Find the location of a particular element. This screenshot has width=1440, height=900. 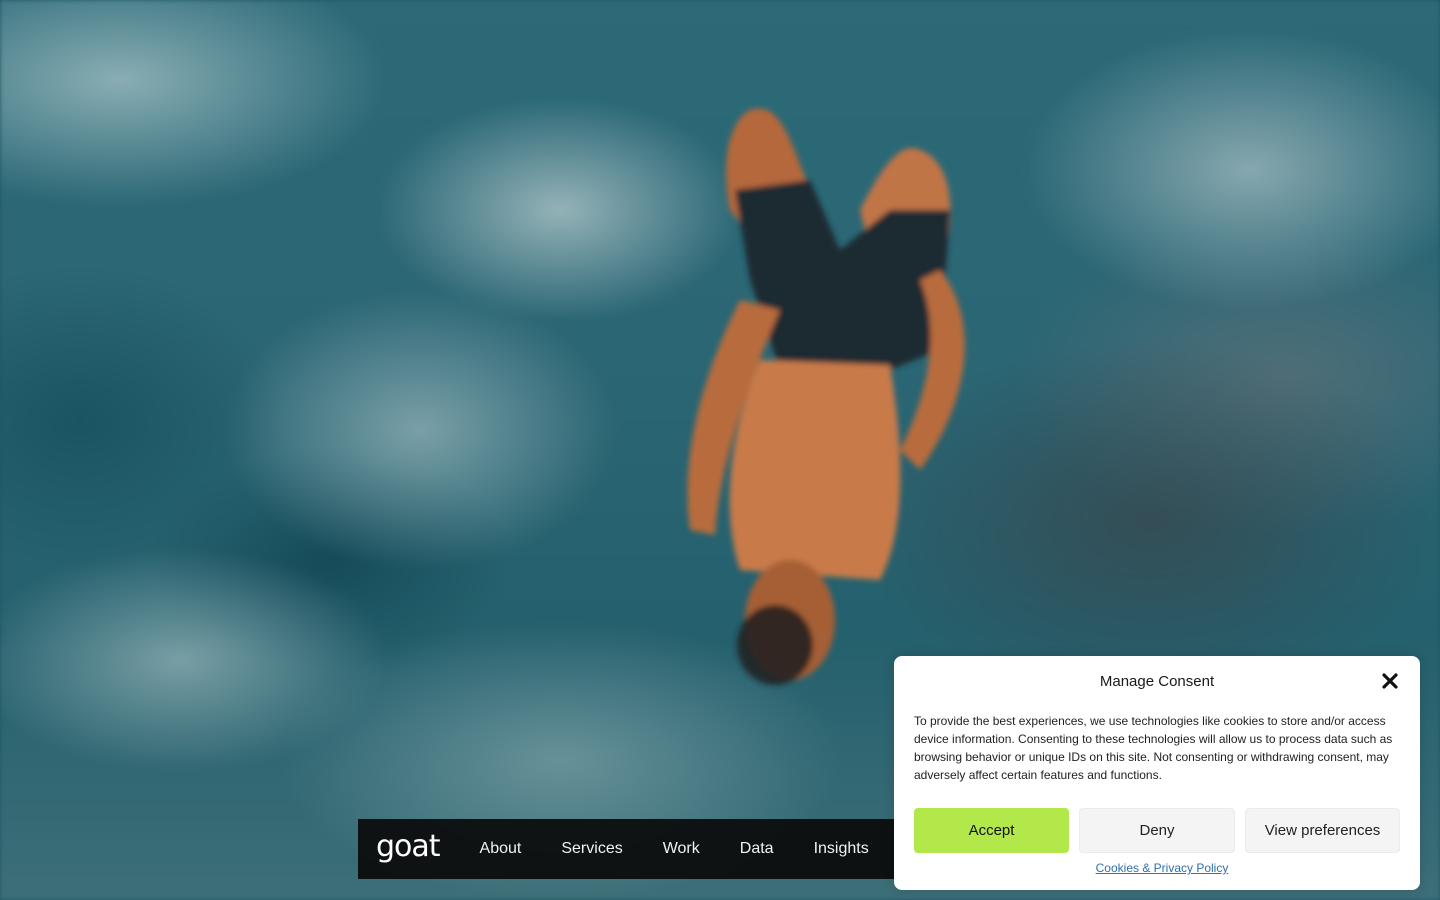

nav-link-data: Data is located at coordinates (757, 849).